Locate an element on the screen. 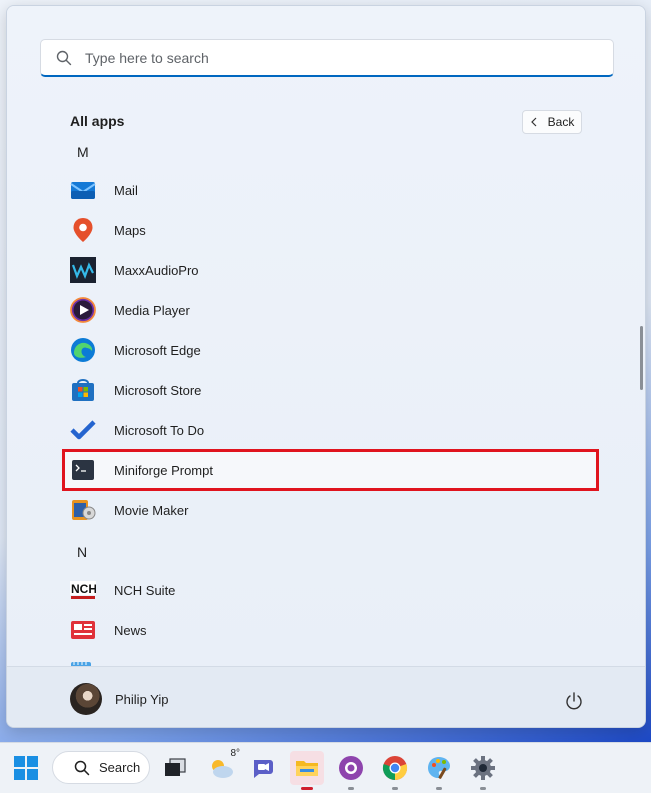 Image resolution: width=651 pixels, height=793 pixels. settings-button is located at coordinates (483, 770).